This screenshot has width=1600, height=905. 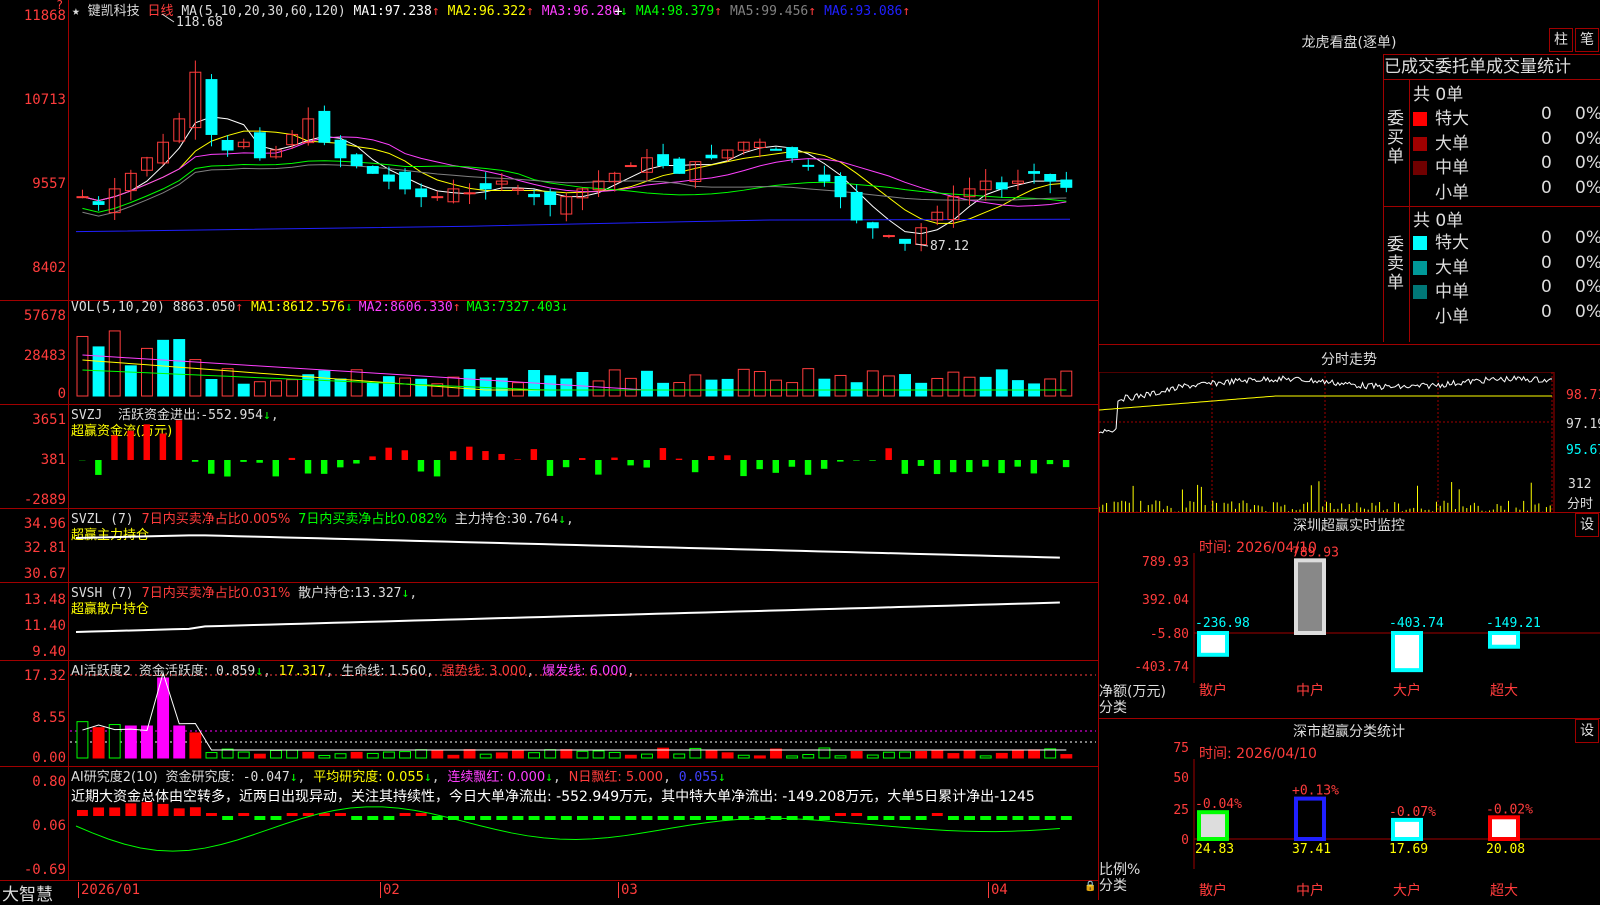 I want to click on tab-stats: 统计, so click(x=1554, y=67).